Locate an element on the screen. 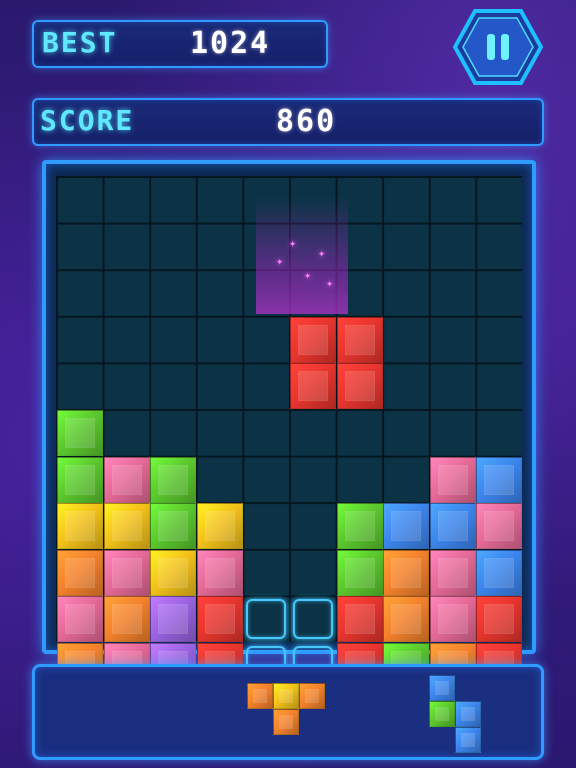  score-label: SCORE is located at coordinates (87, 120).